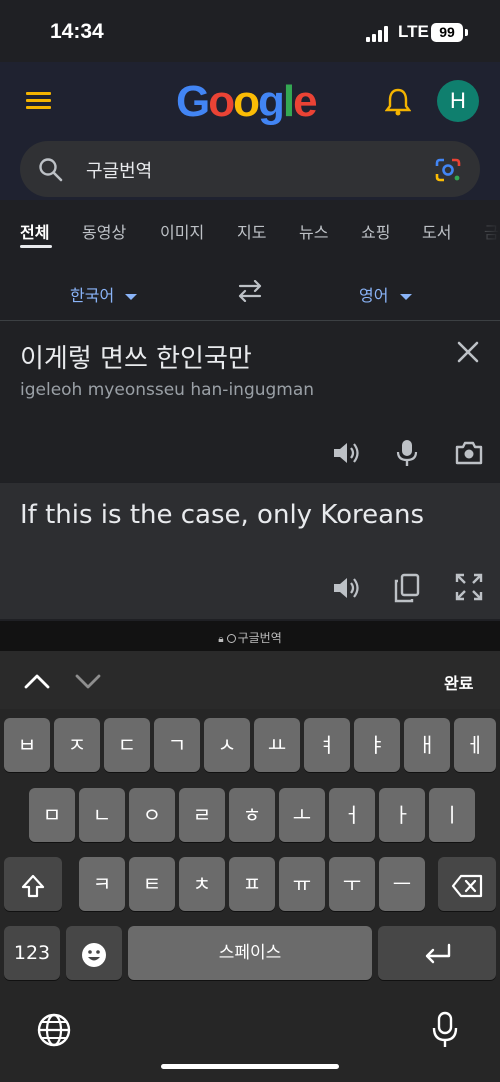 The image size is (500, 1082). I want to click on shift-icon, so click(33, 885).